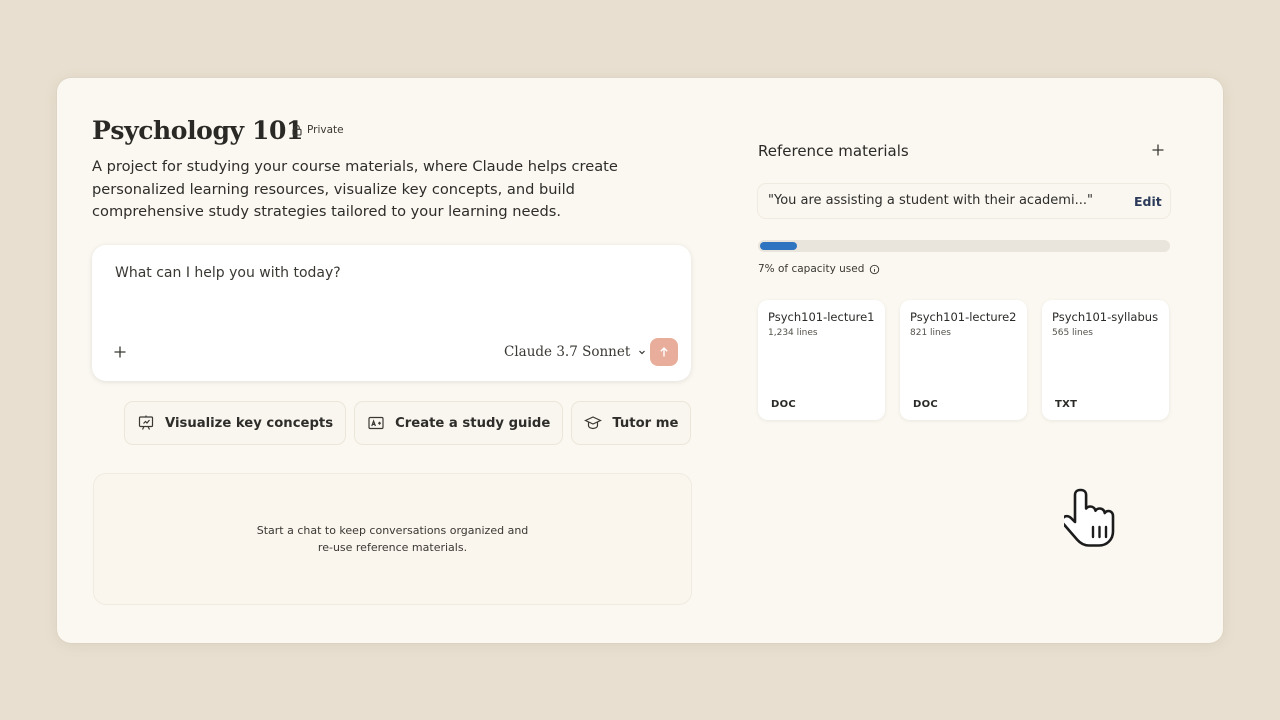 The height and width of the screenshot is (720, 1280). I want to click on file-line-count: 821 lines, so click(930, 333).